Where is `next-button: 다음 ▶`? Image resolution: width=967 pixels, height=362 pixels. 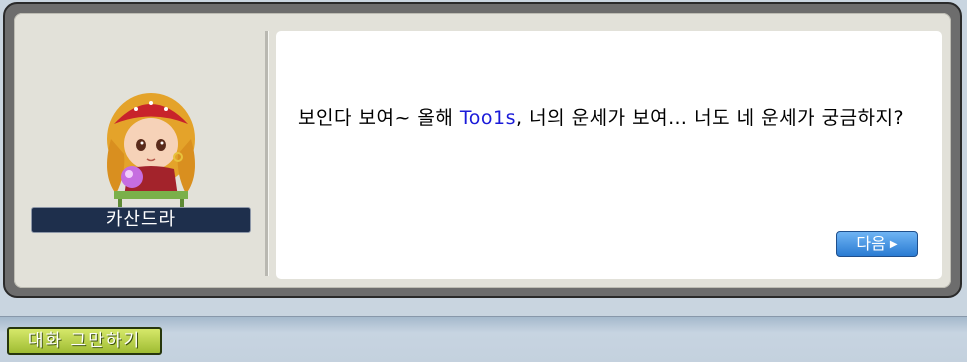
next-button: 다음 ▶ is located at coordinates (877, 244).